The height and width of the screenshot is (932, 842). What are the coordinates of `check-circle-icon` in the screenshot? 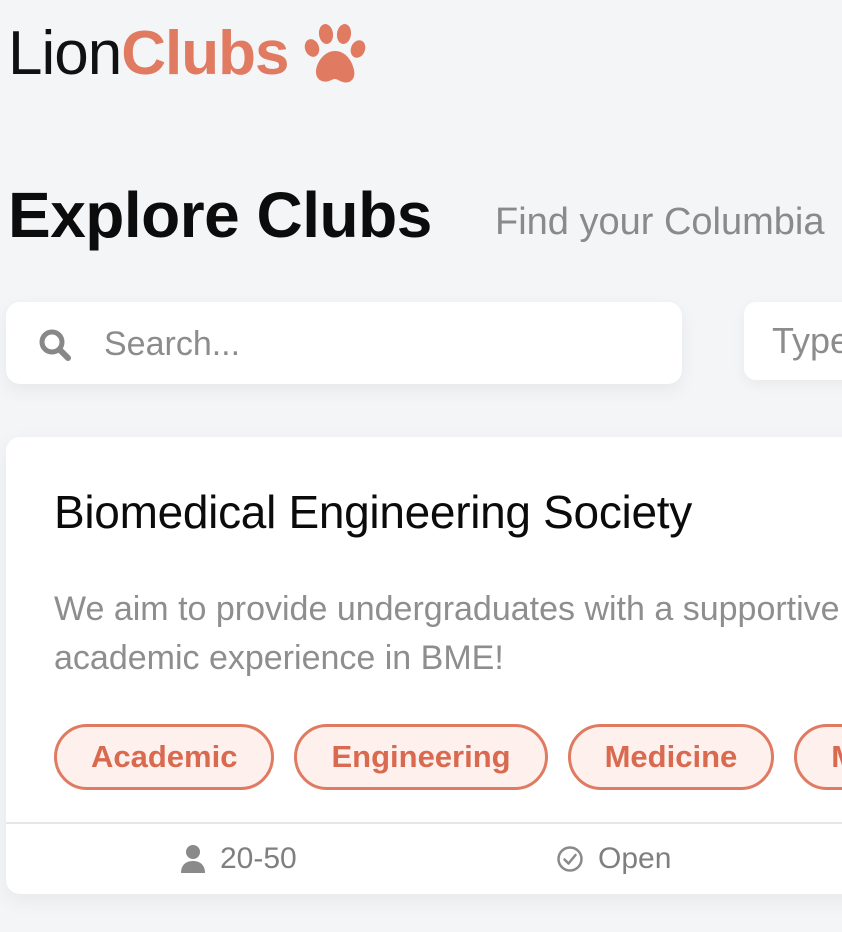 It's located at (570, 859).